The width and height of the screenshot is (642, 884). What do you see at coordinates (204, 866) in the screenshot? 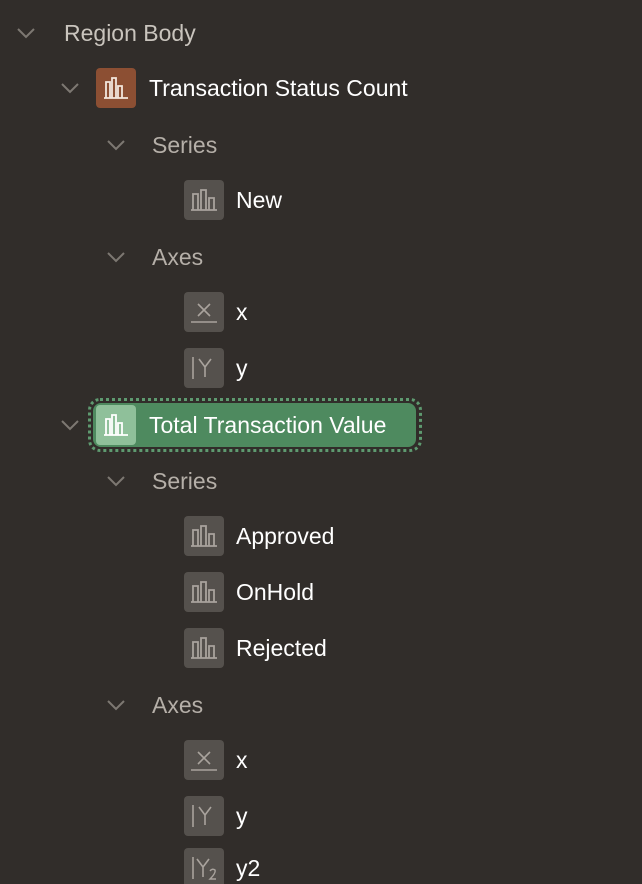
I see `y2-axis-icon` at bounding box center [204, 866].